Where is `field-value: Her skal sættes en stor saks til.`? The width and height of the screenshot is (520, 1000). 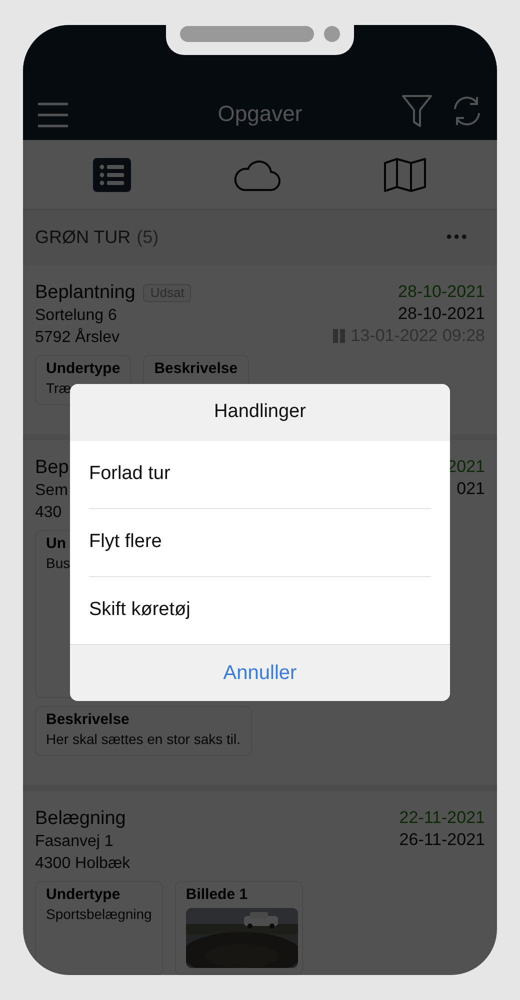
field-value: Her skal sættes en stor saks til. is located at coordinates (143, 739).